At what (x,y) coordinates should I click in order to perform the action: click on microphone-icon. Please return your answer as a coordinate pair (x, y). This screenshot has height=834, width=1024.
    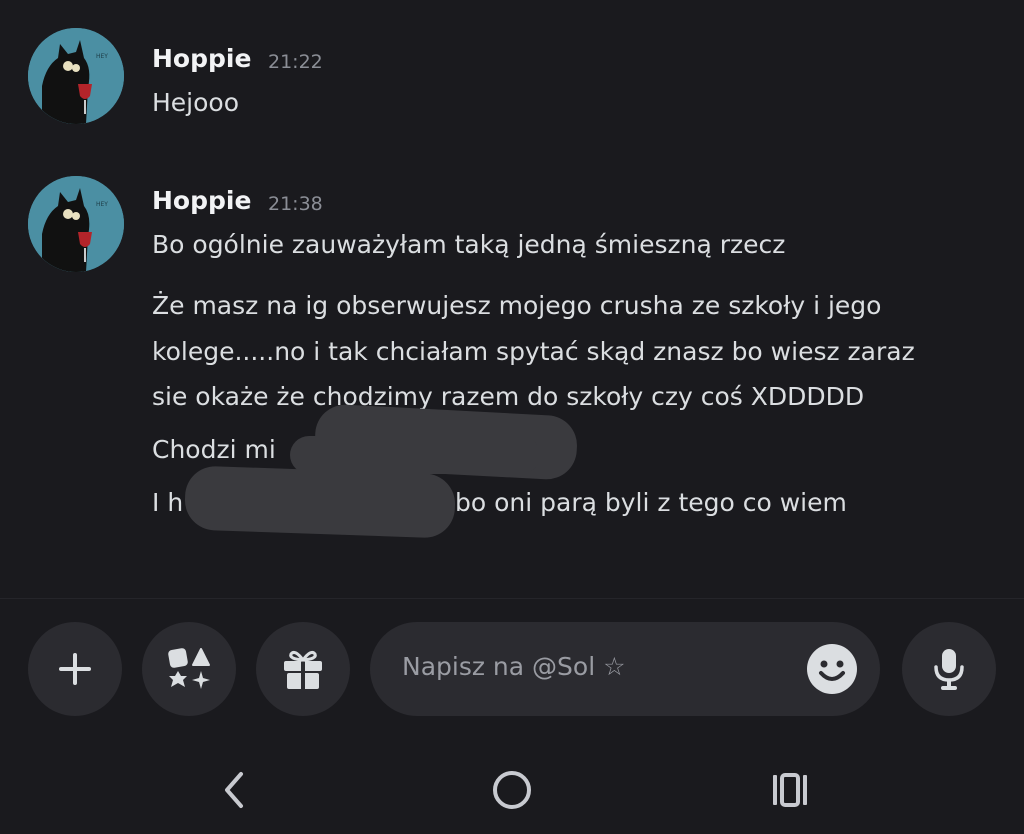
    Looking at the image, I should click on (949, 669).